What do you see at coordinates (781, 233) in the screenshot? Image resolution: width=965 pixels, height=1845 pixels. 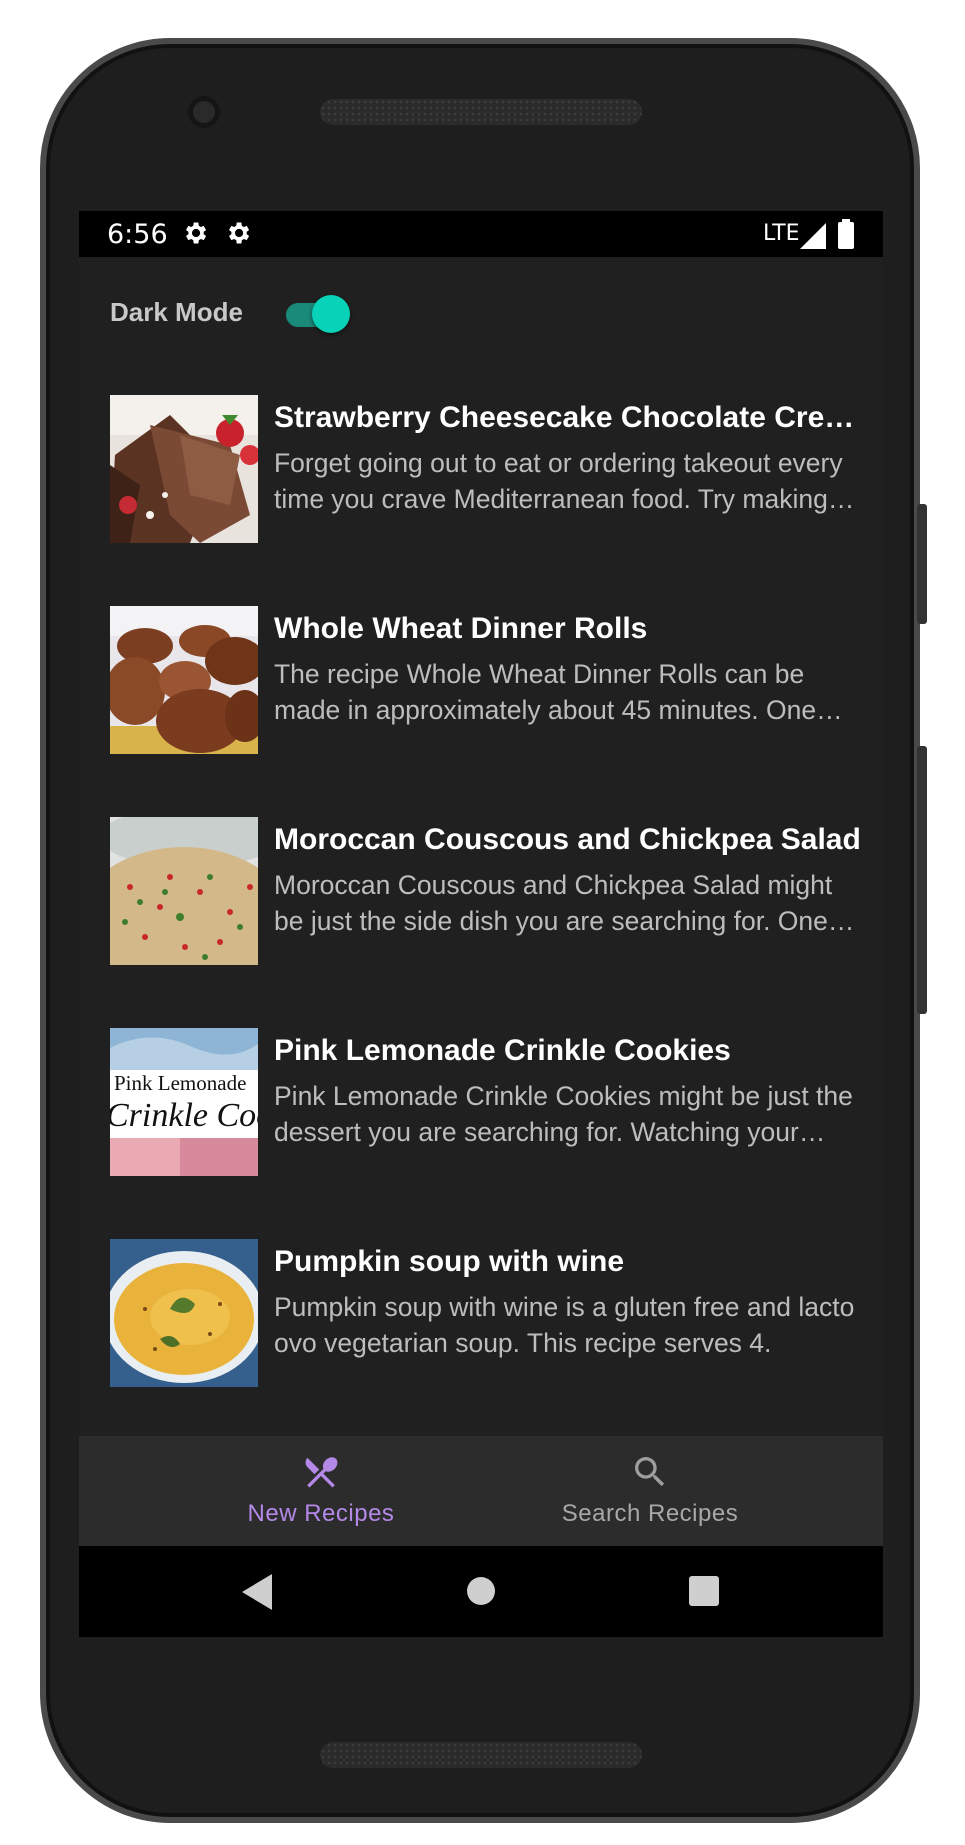 I see `network-label: LTE` at bounding box center [781, 233].